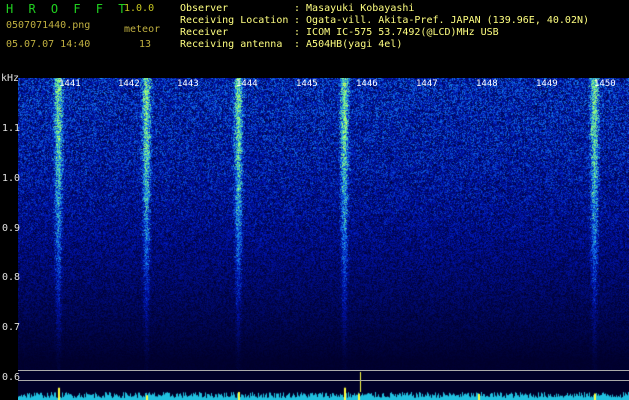 This screenshot has height=400, width=629. Describe the element at coordinates (348, 44) in the screenshot. I see `antenna-value: : A504HB(yagi 4el)` at that location.